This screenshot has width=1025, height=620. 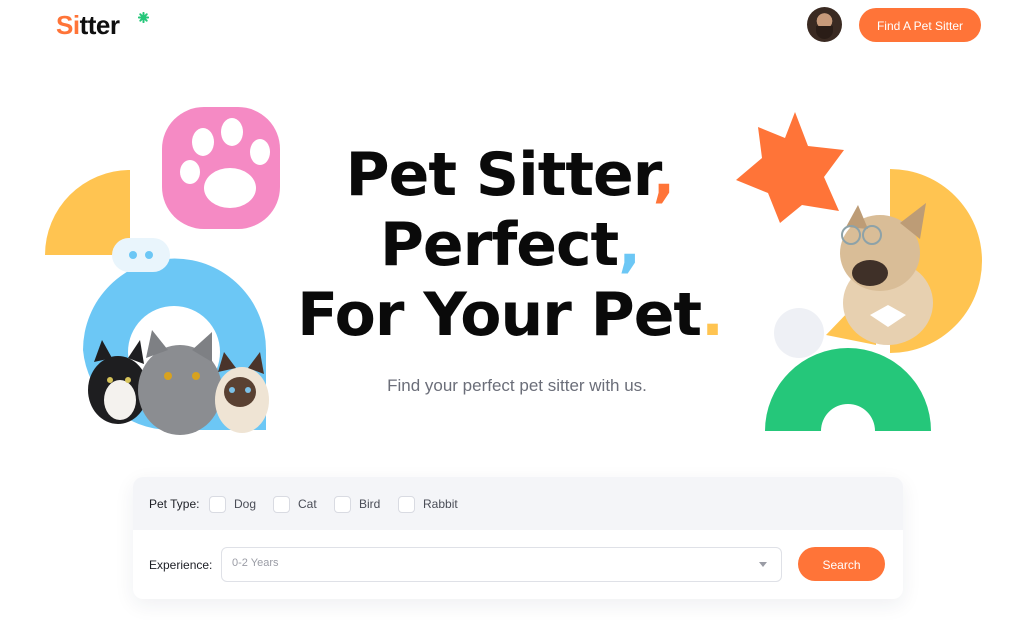 I want to click on hero-subtitle: Find your perfect pet sitter with us., so click(x=517, y=385).